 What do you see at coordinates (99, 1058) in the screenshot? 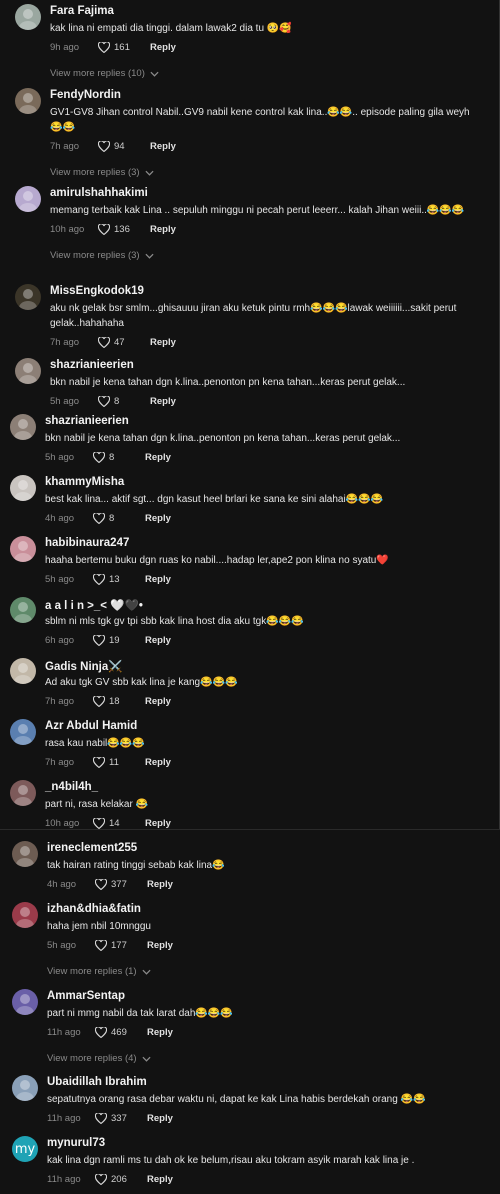
I see `view-more-replies: View more replies (4)` at bounding box center [99, 1058].